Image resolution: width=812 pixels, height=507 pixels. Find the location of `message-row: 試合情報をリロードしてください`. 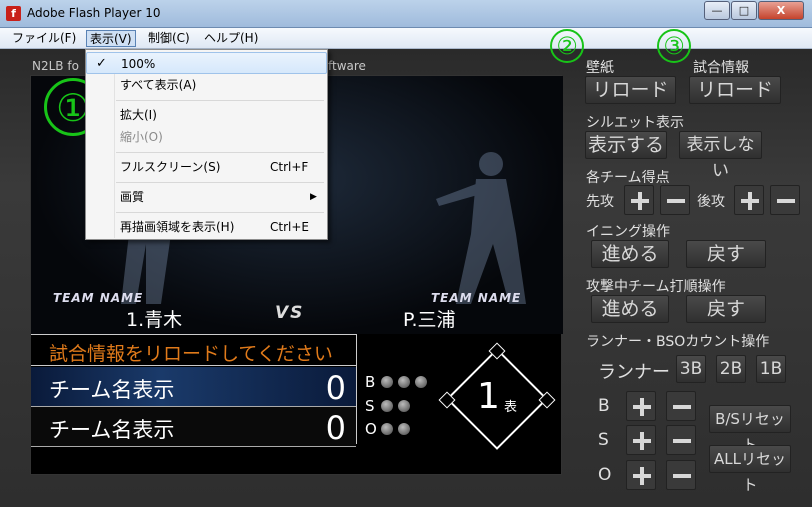

message-row: 試合情報をリロードしてください is located at coordinates (193, 350).